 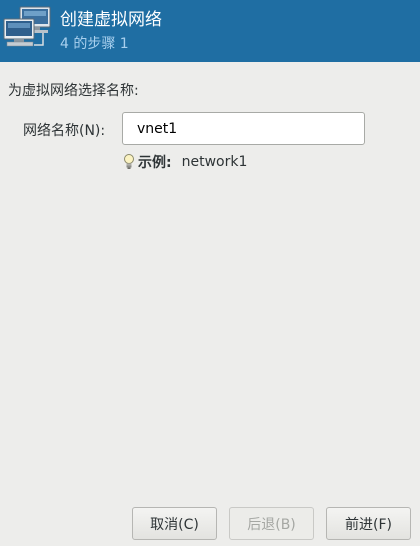 I want to click on wizard-title: 创建虚拟网络, so click(x=111, y=20).